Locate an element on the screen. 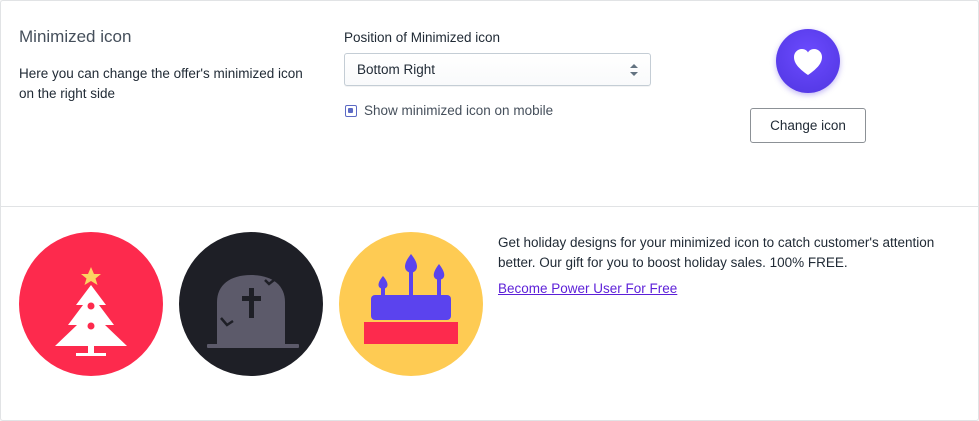 The width and height of the screenshot is (979, 421). section-title: Minimized icon is located at coordinates (75, 36).